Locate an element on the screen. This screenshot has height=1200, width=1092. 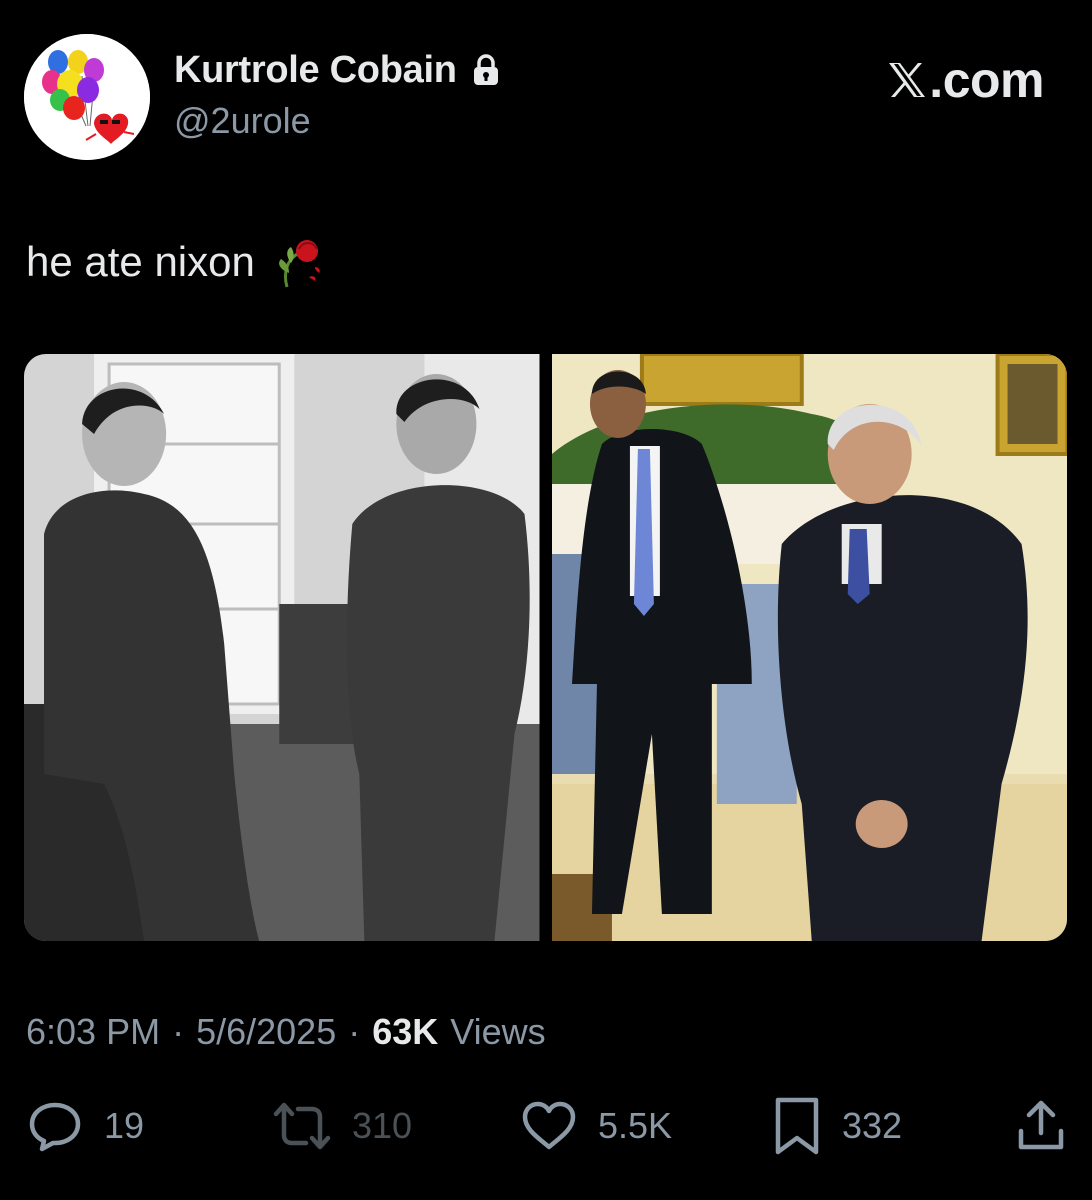
share-button is located at coordinates (1041, 1126).